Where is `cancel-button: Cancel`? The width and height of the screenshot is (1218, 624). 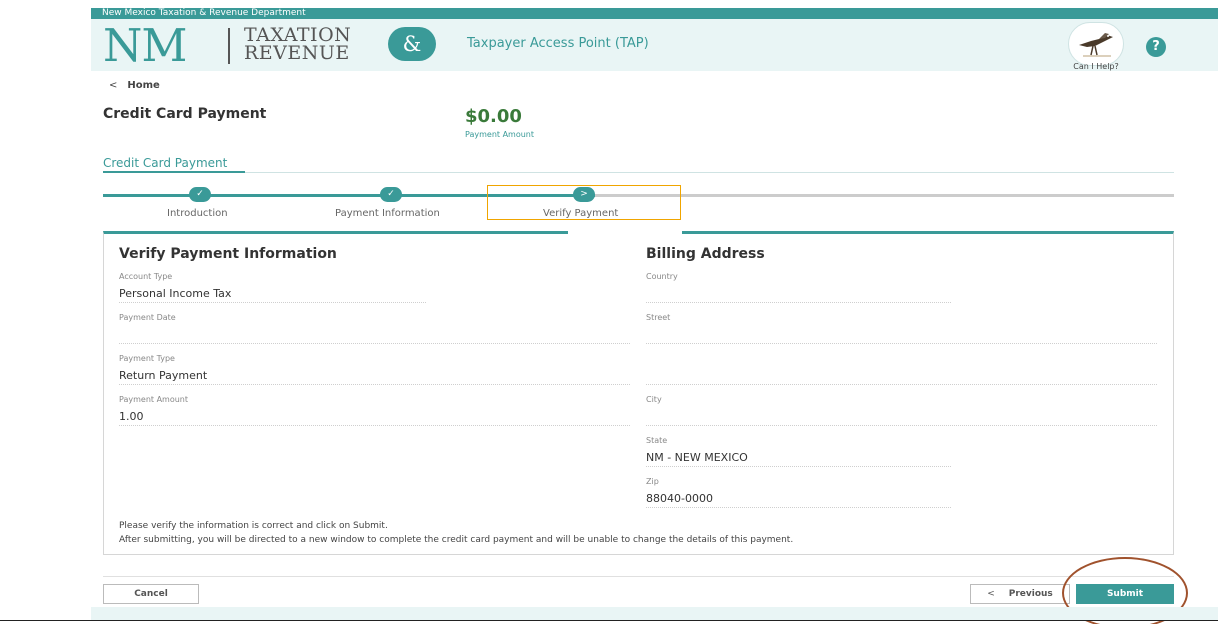
cancel-button: Cancel is located at coordinates (151, 594).